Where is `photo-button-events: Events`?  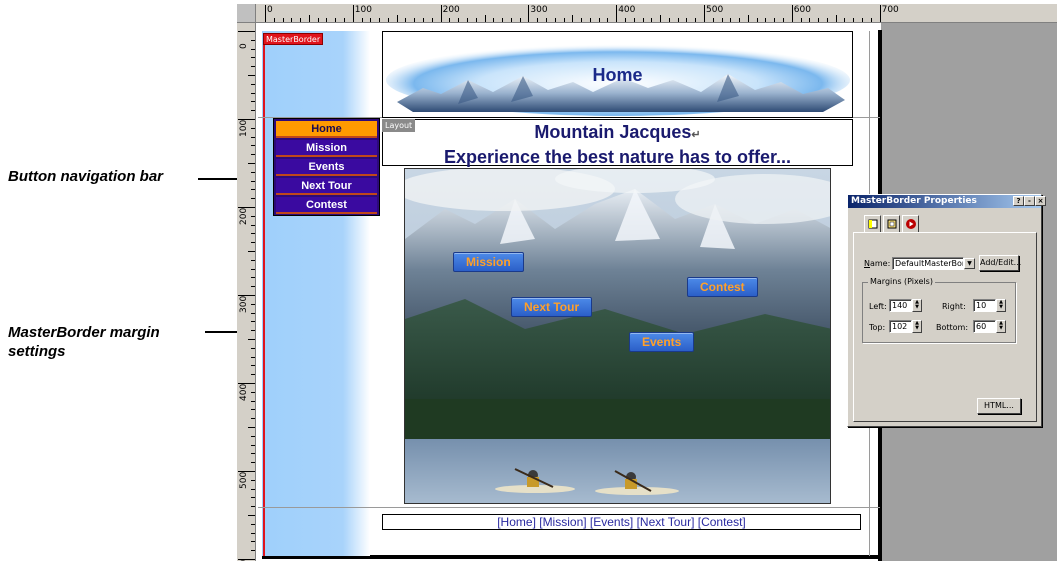 photo-button-events: Events is located at coordinates (662, 342).